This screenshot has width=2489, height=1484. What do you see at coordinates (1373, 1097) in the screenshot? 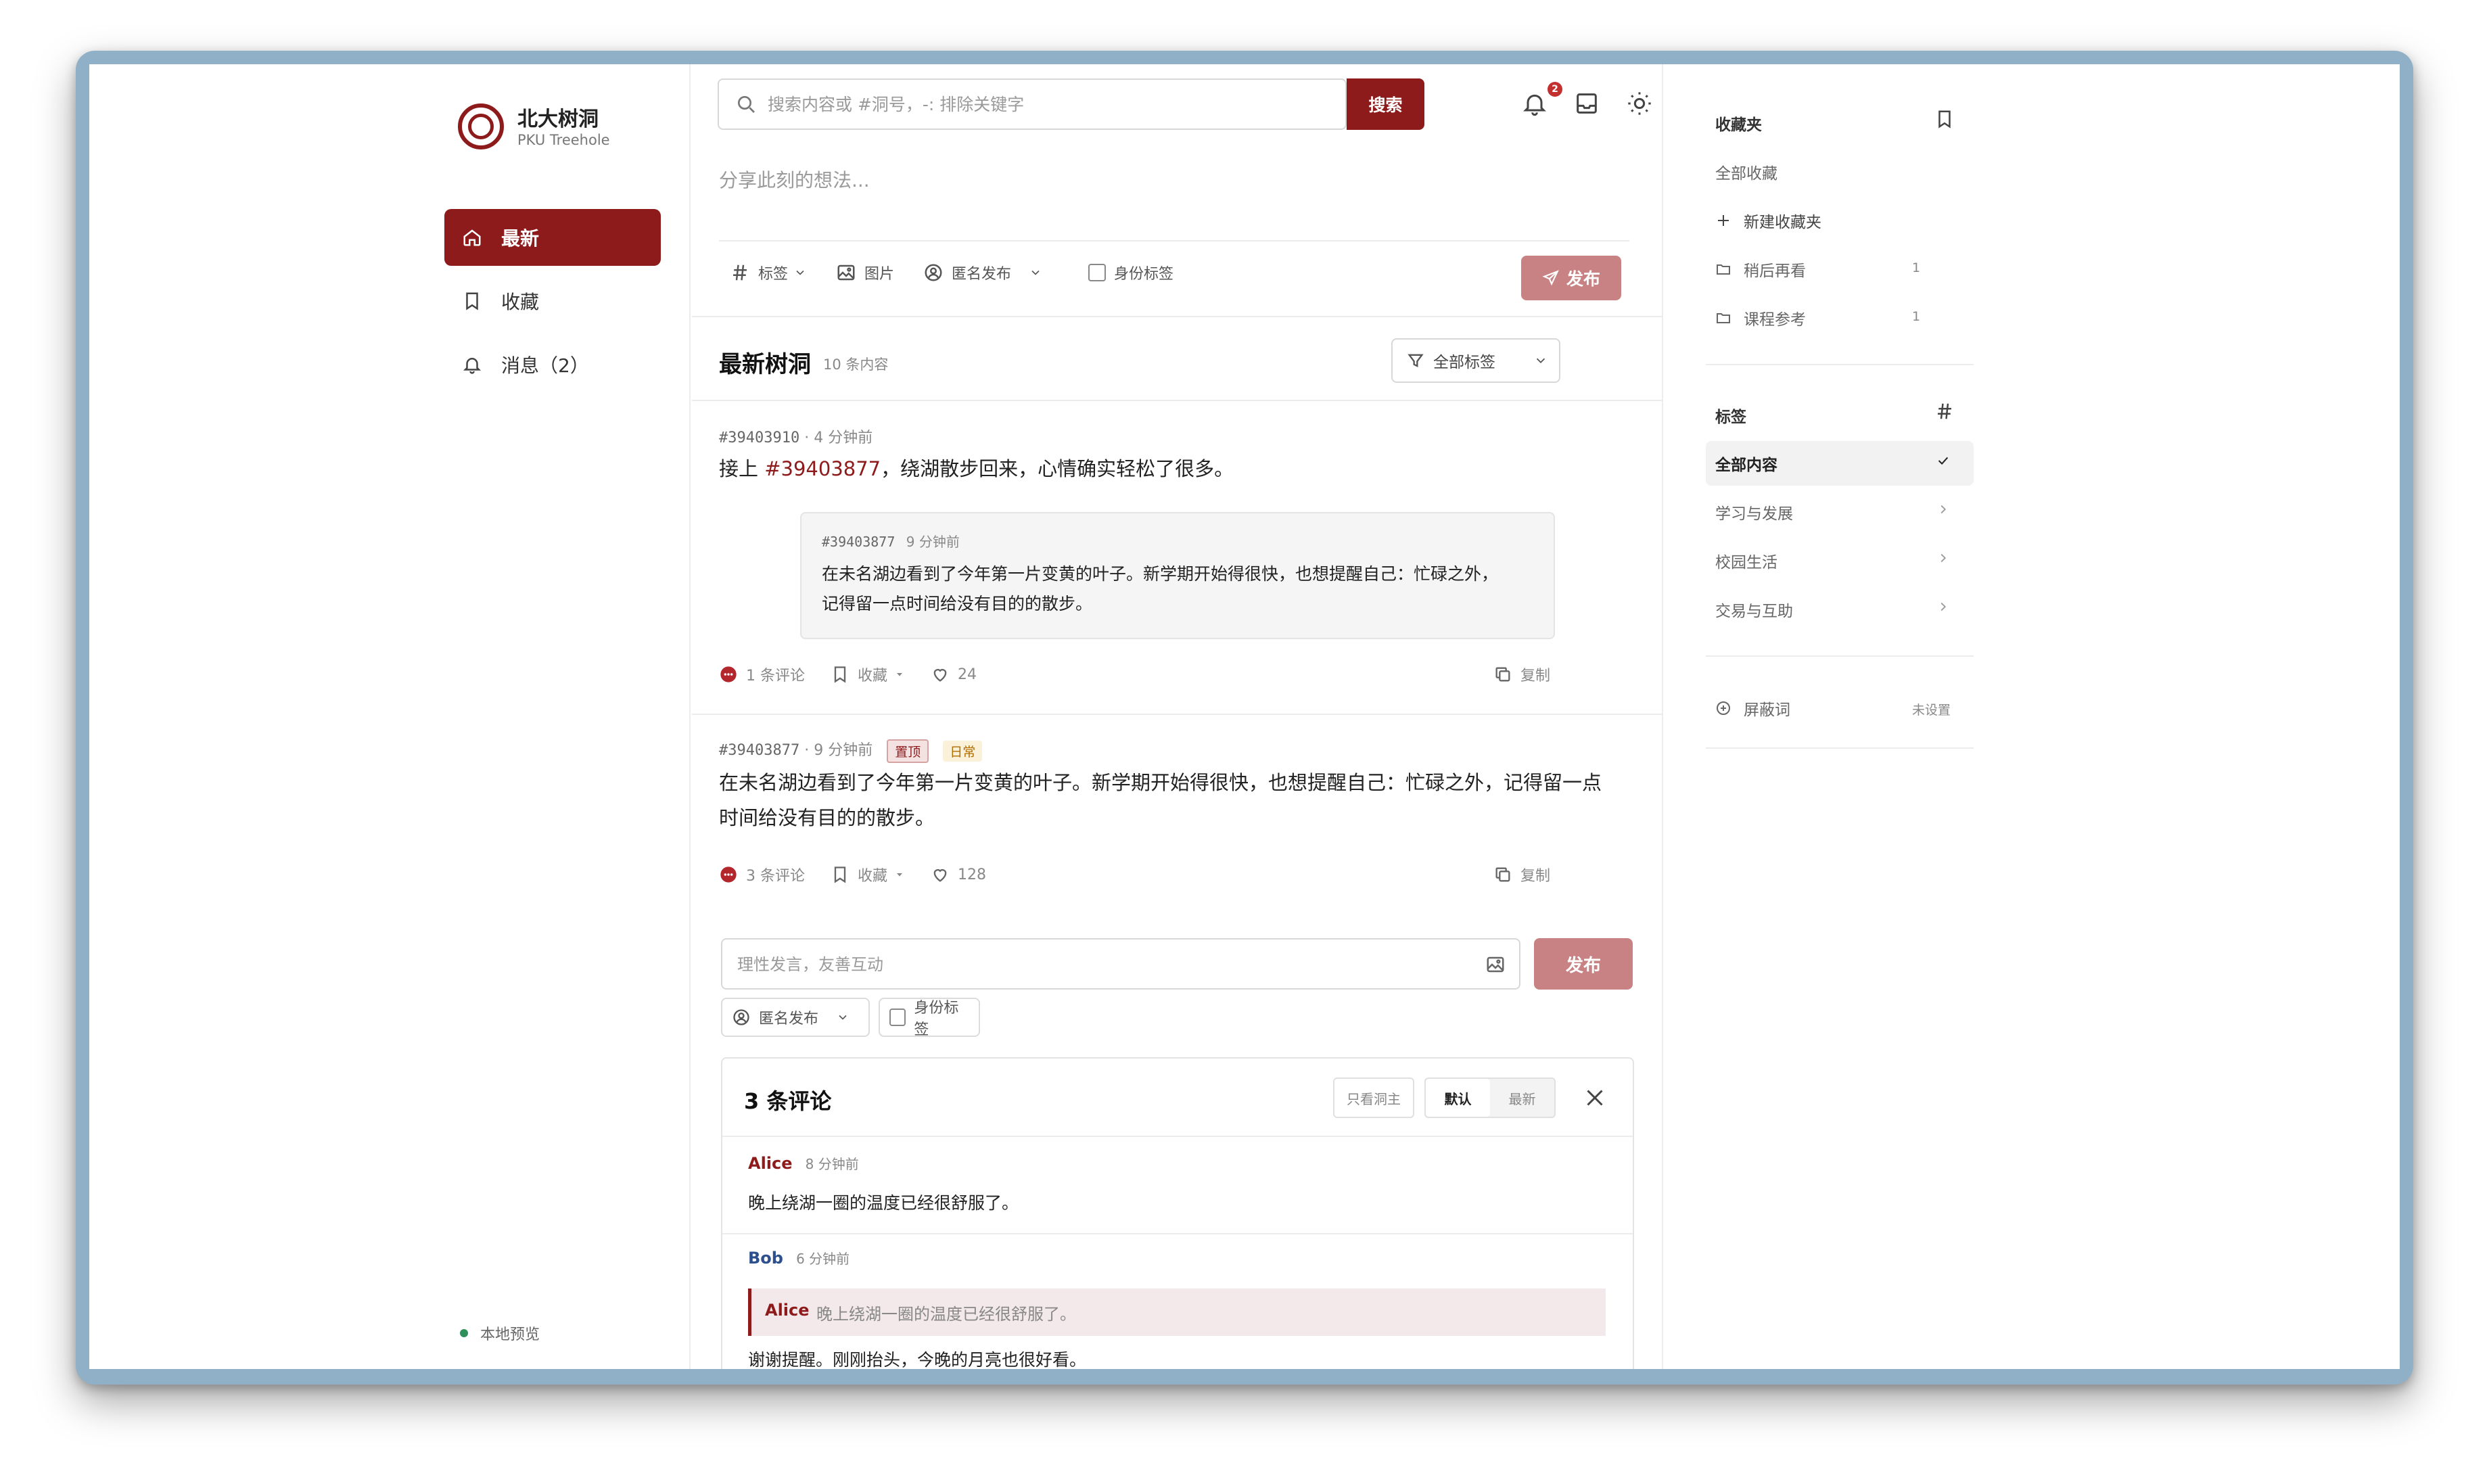
I see `only-op-toggle: 只看洞主` at bounding box center [1373, 1097].